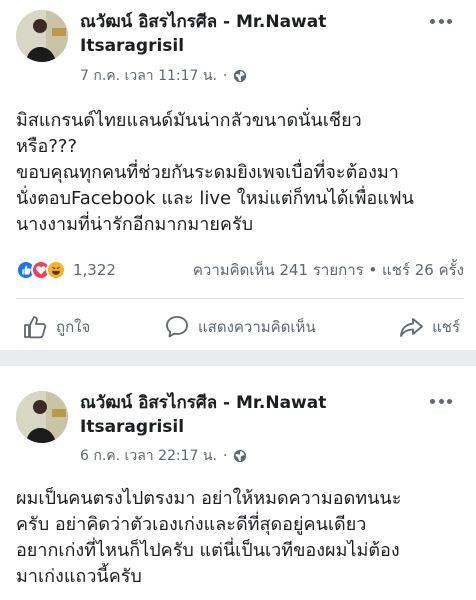  Describe the element at coordinates (411, 327) in the screenshot. I see `share-icon` at that location.